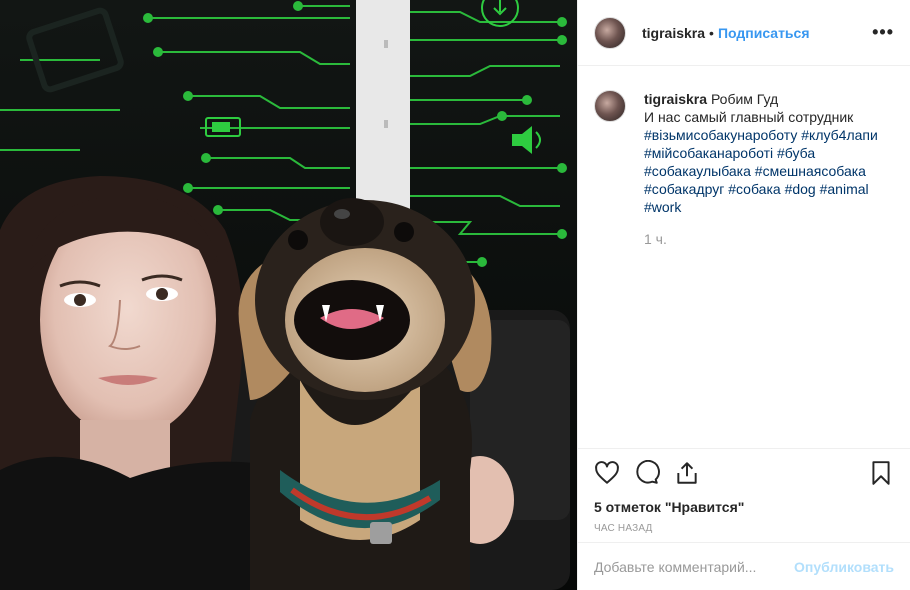  What do you see at coordinates (761, 239) in the screenshot?
I see `caption-timestamp: 1 ч.` at bounding box center [761, 239].